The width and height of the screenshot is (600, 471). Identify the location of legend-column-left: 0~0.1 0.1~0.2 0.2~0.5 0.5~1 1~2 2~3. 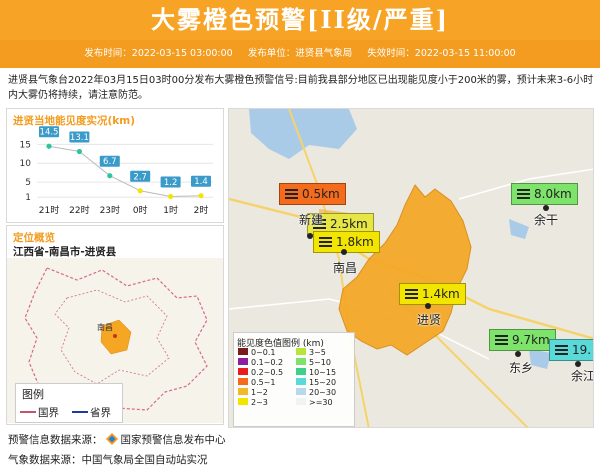
(260, 378).